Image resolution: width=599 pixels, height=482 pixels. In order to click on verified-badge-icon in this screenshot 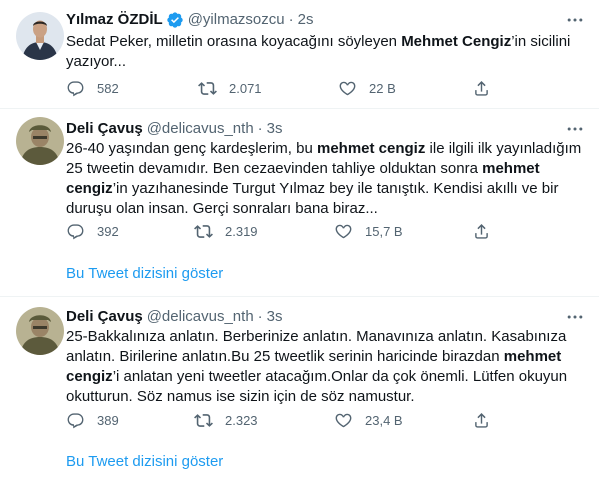, I will do `click(175, 20)`.